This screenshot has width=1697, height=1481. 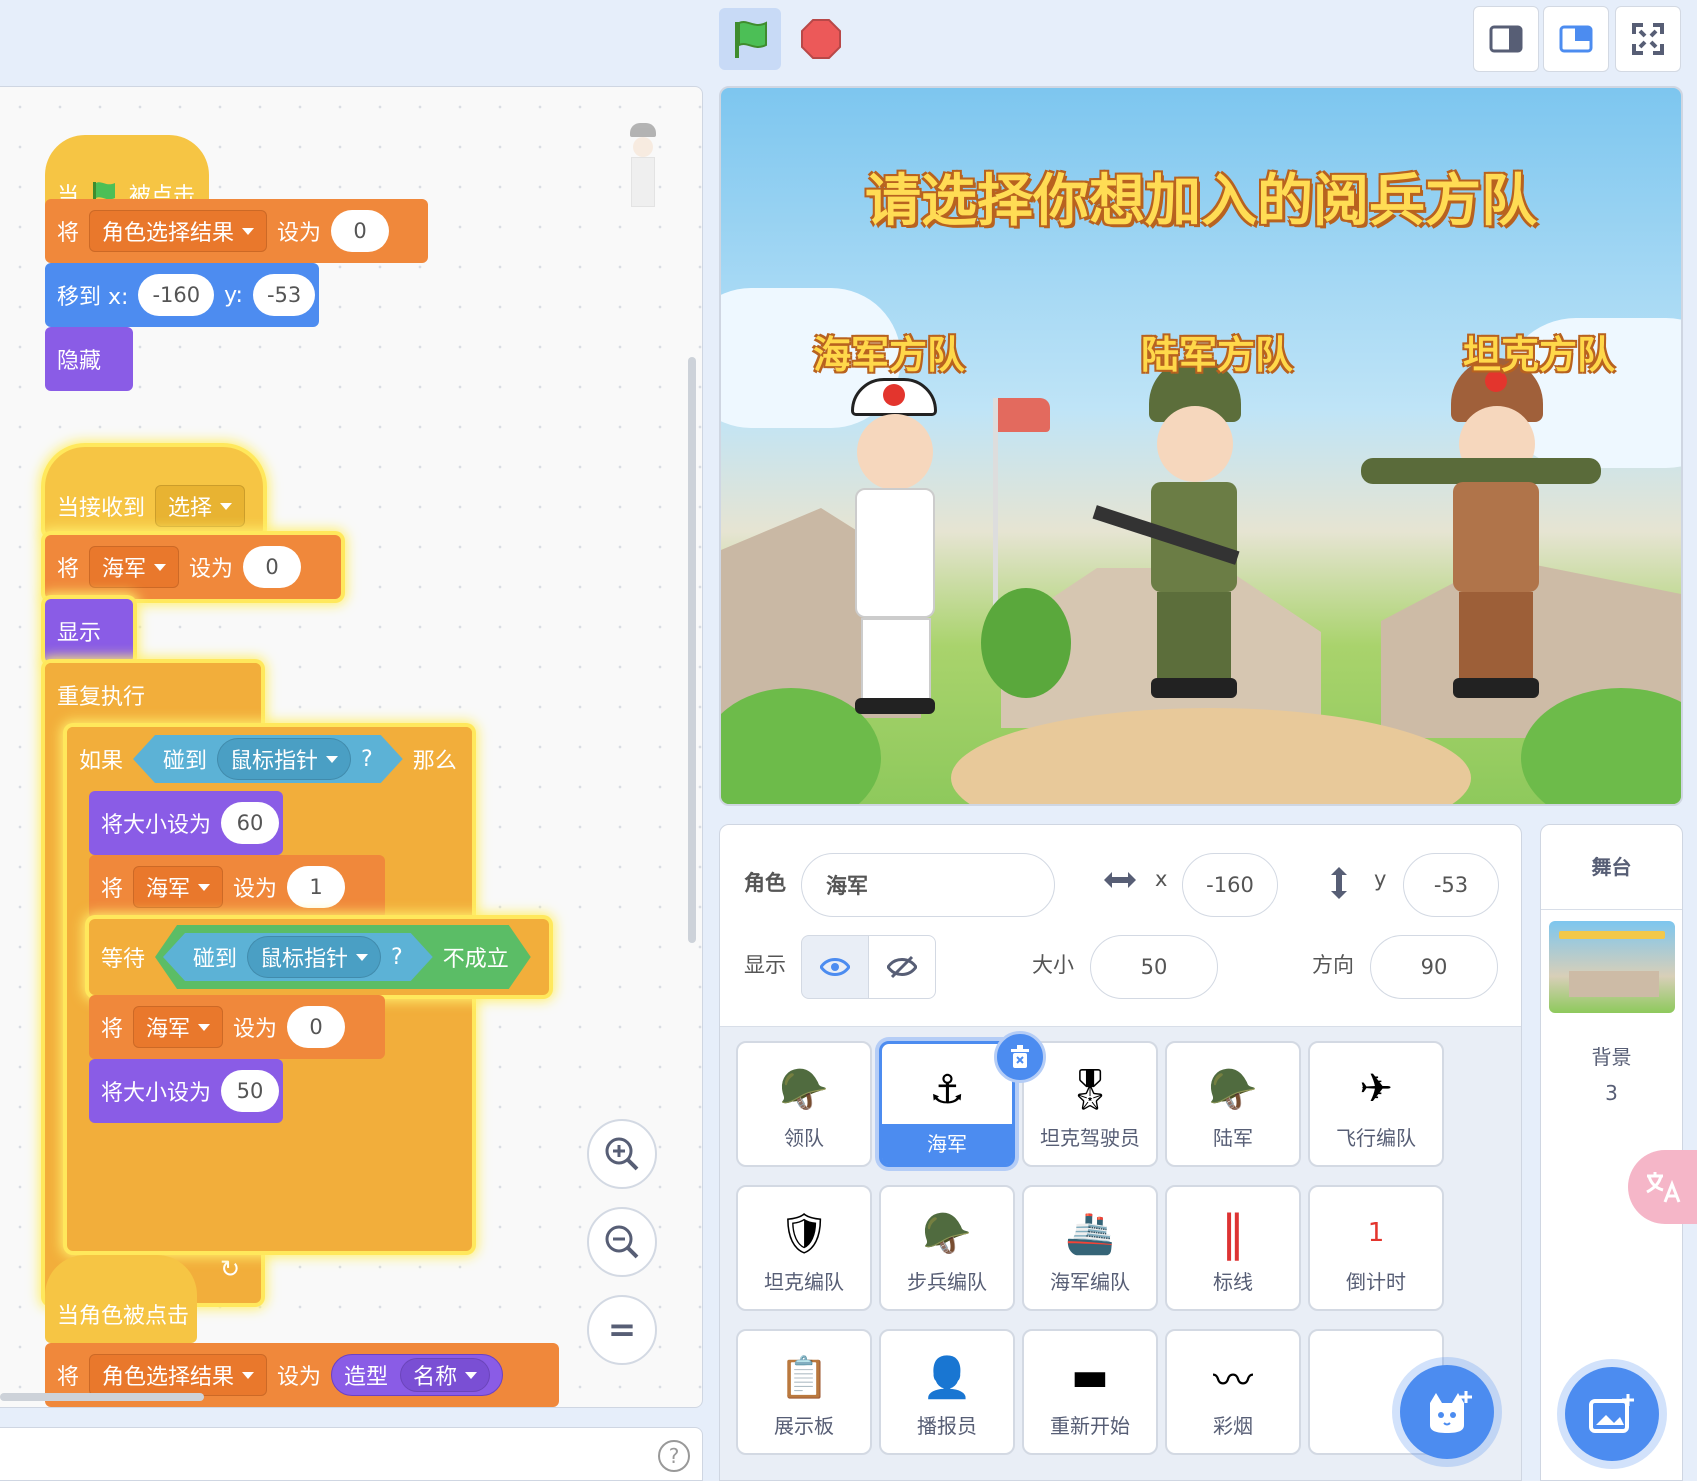 I want to click on sprite-tile: 🛡 坦克编队, so click(x=804, y=1248).